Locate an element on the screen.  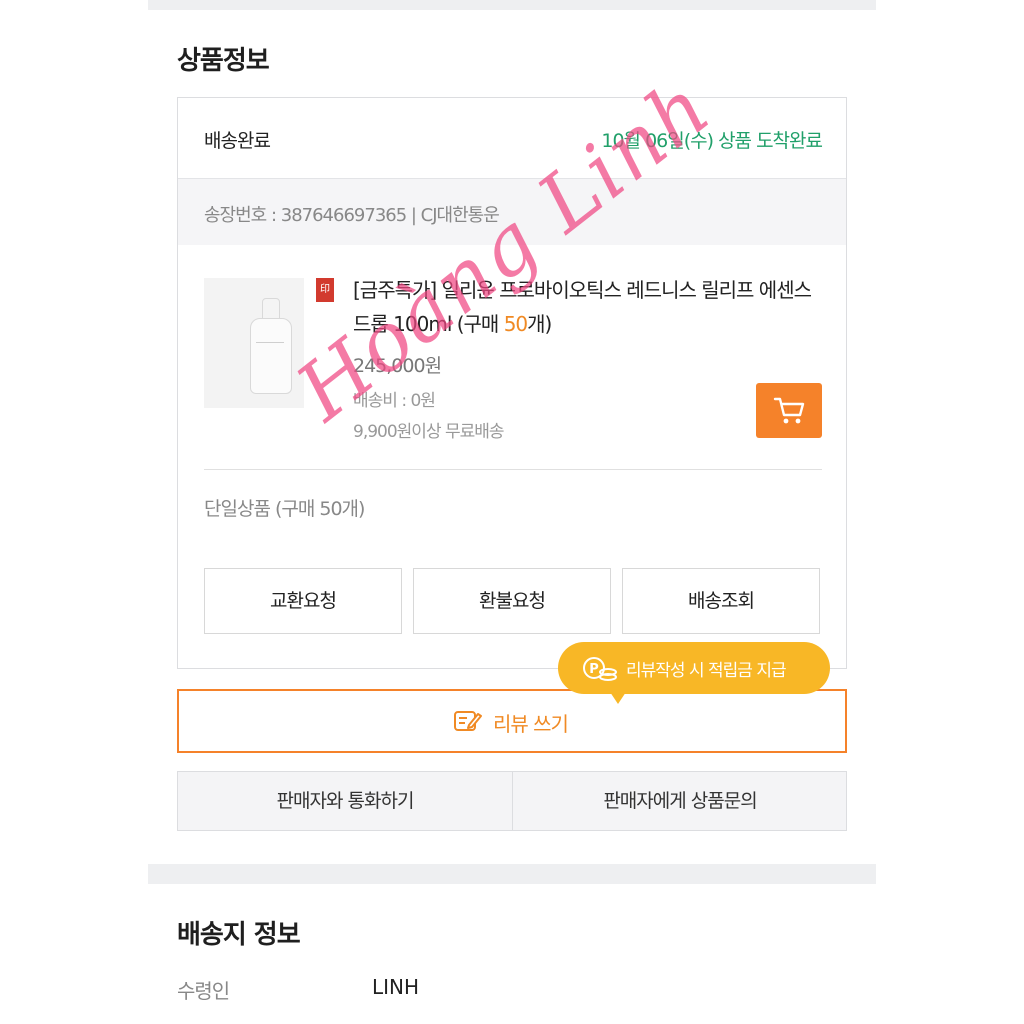
refund-request-button: 환불요청 is located at coordinates (512, 601).